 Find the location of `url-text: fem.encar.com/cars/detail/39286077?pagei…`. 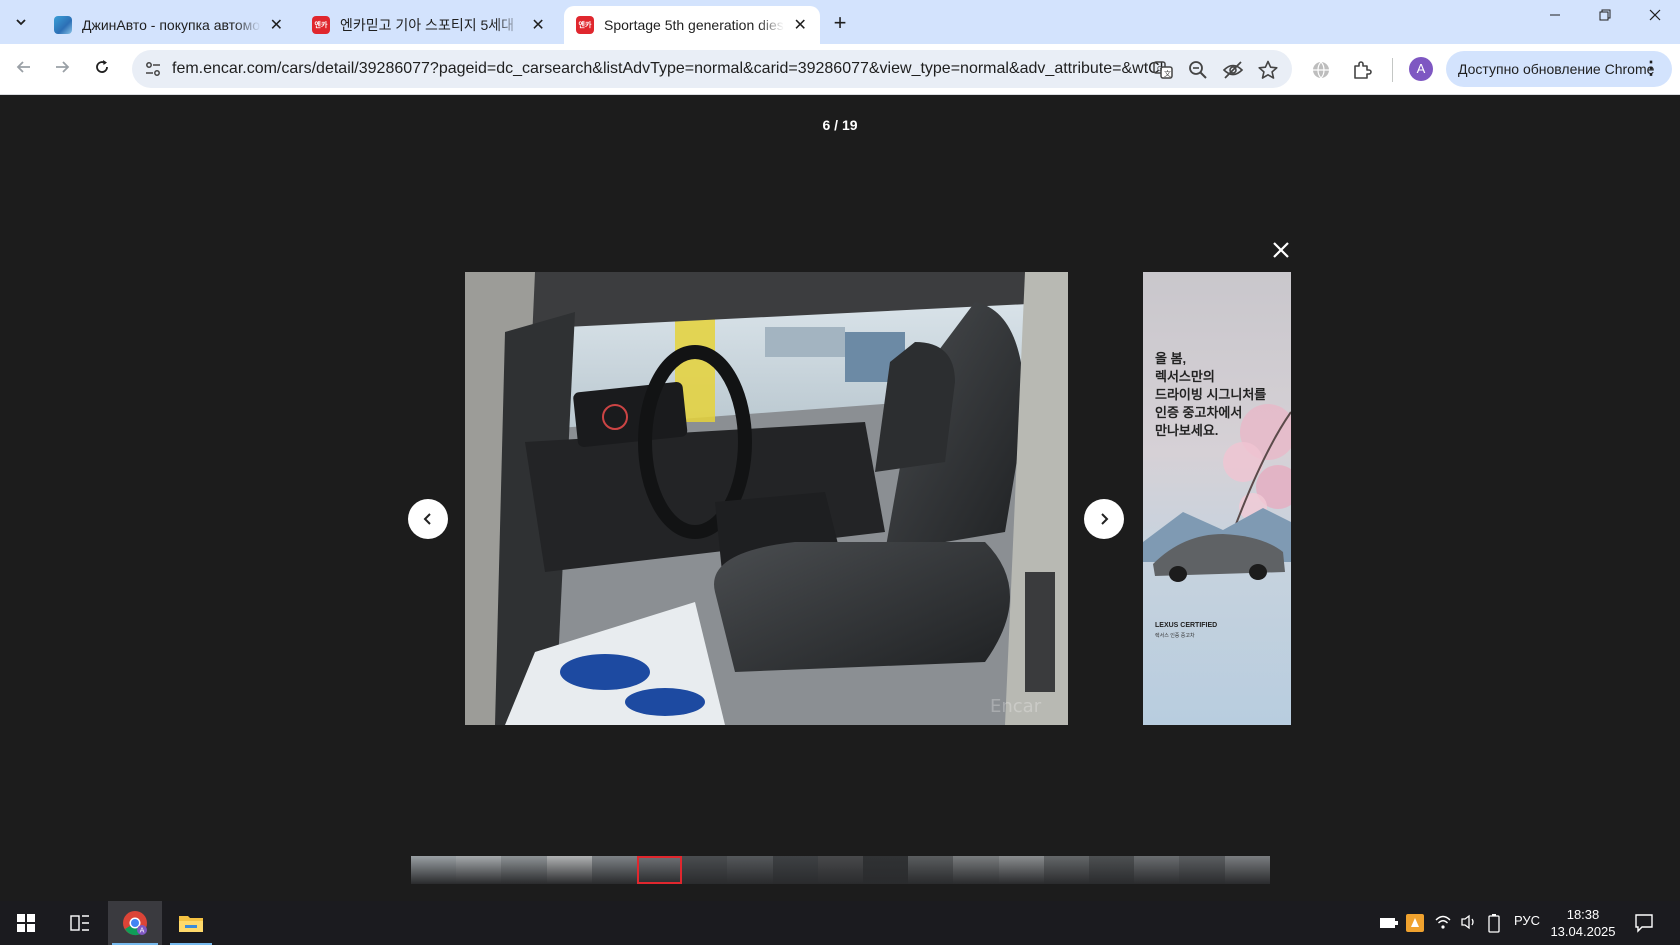

url-text: fem.encar.com/cars/detail/39286077?pagei… is located at coordinates (672, 69).